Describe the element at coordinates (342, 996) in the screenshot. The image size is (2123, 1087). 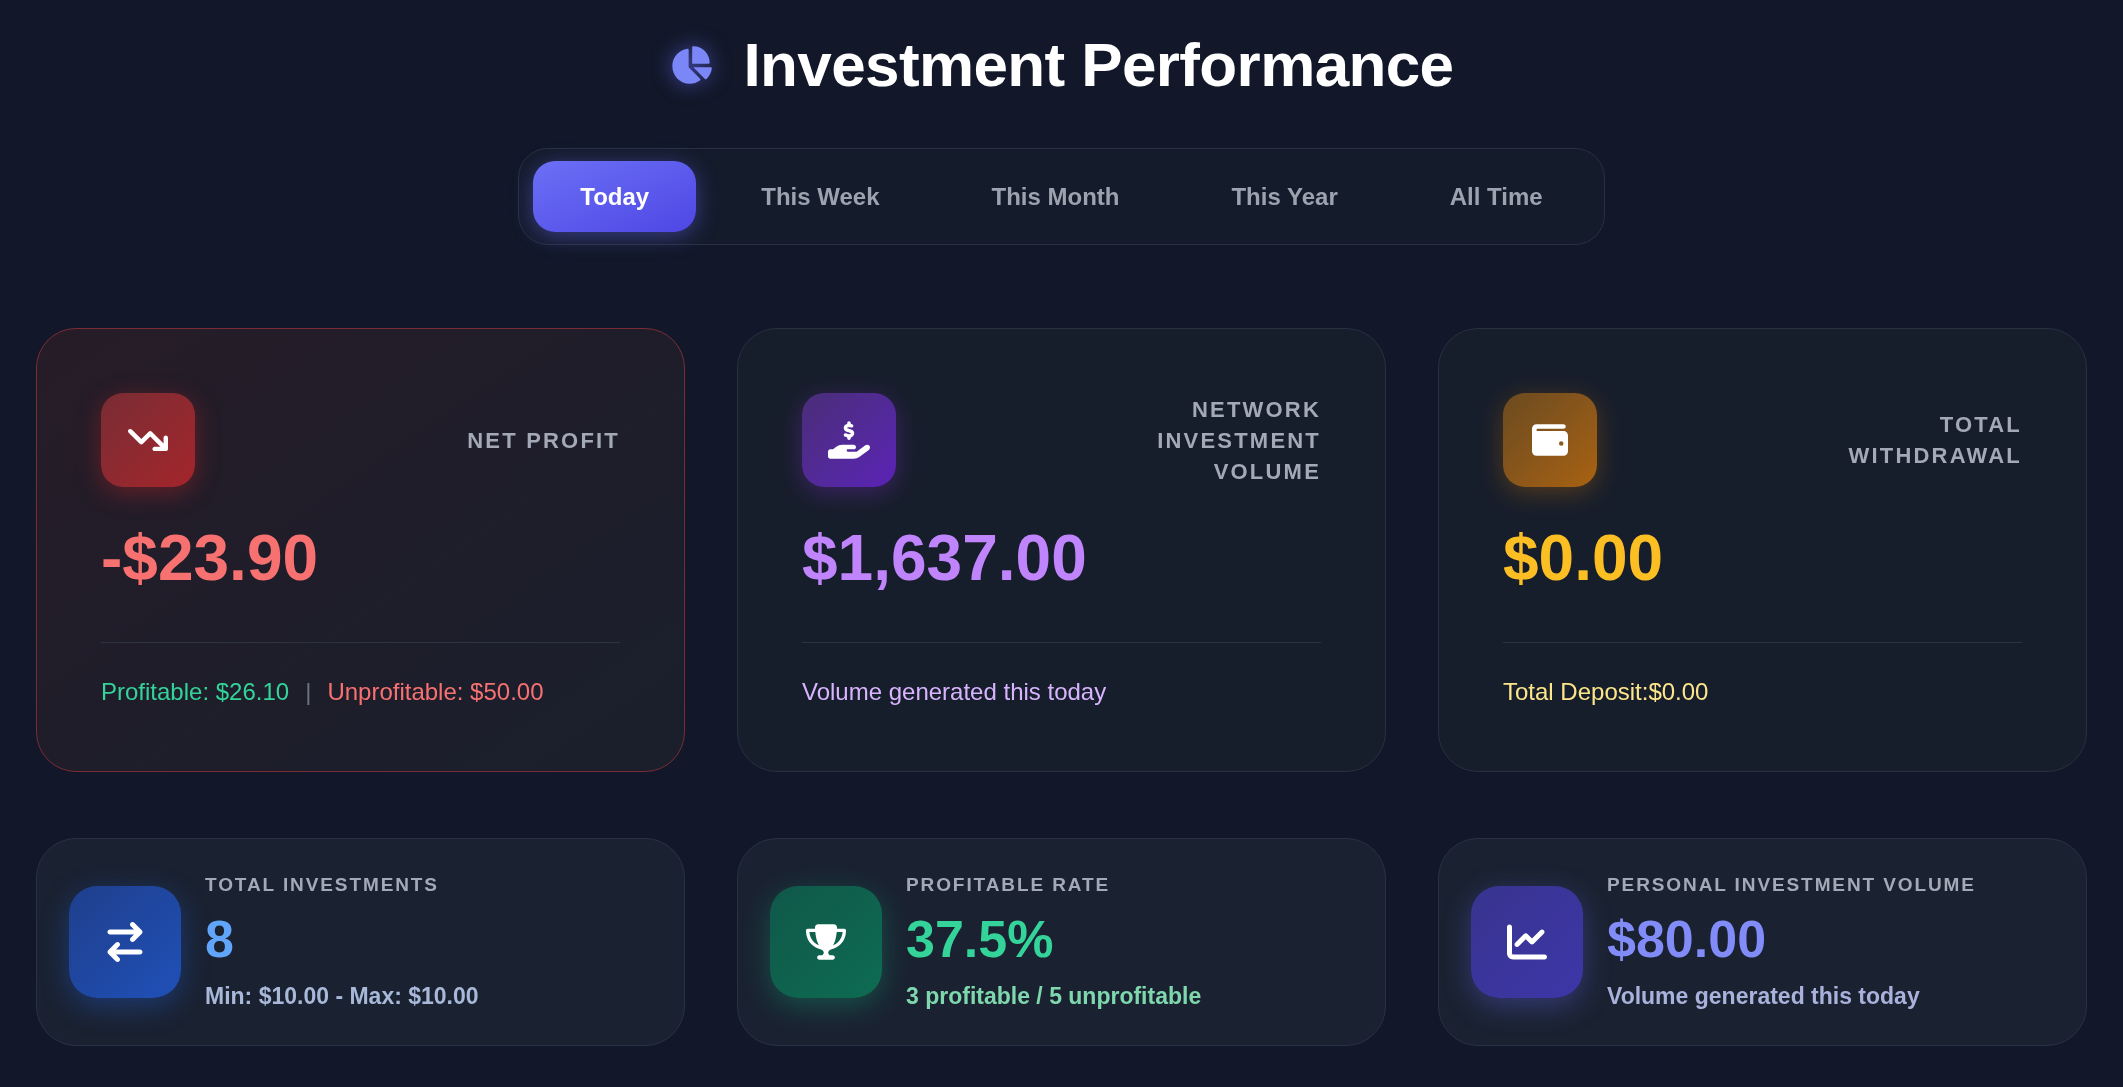
I see `stat-detail: Min: $10.00 - Max: $10.00` at that location.